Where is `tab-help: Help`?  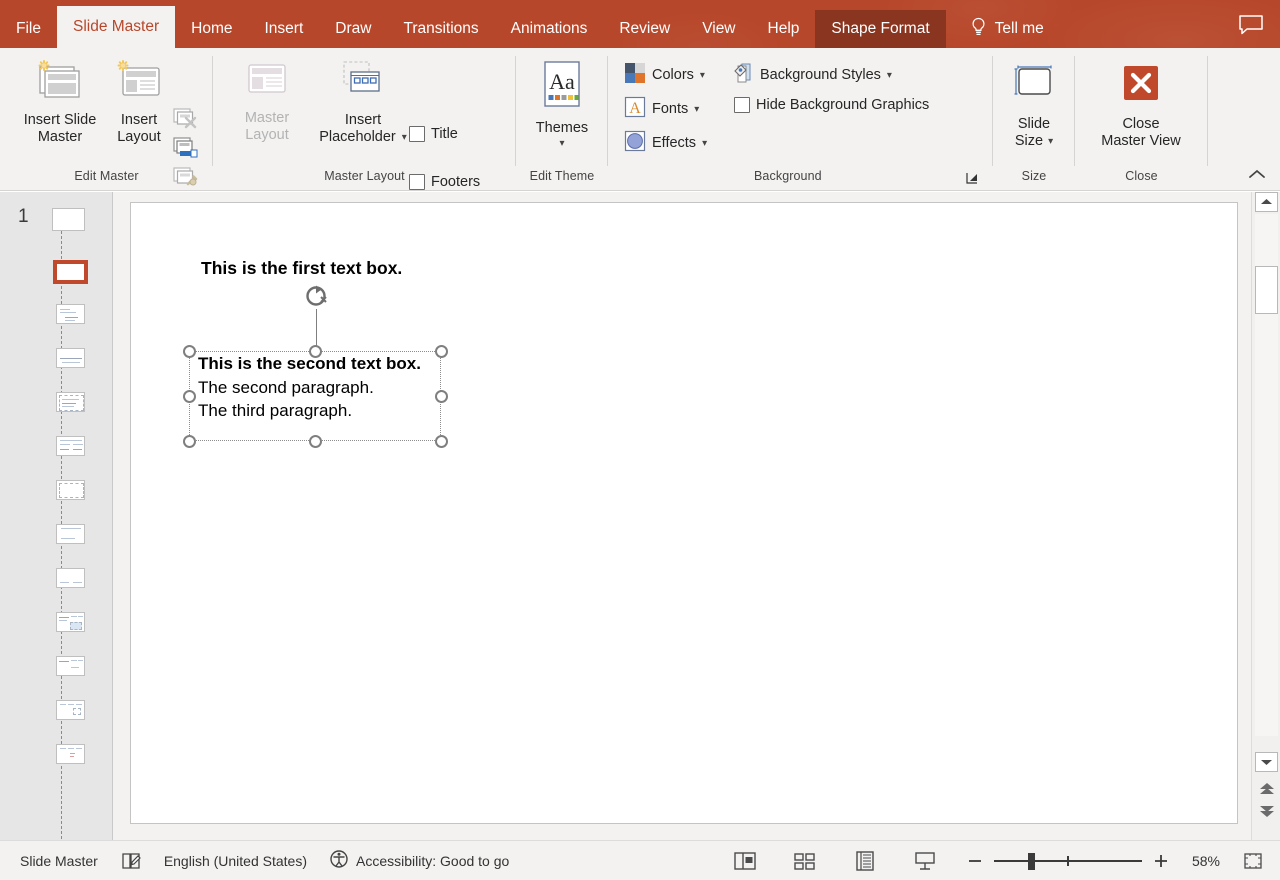
tab-help: Help is located at coordinates (784, 29).